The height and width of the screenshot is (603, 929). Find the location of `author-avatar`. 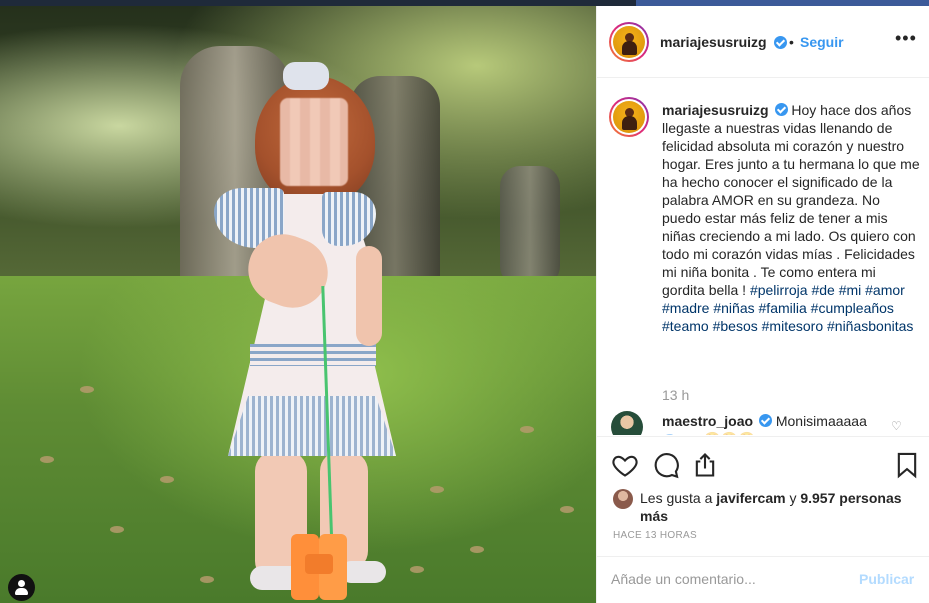

author-avatar is located at coordinates (629, 42).